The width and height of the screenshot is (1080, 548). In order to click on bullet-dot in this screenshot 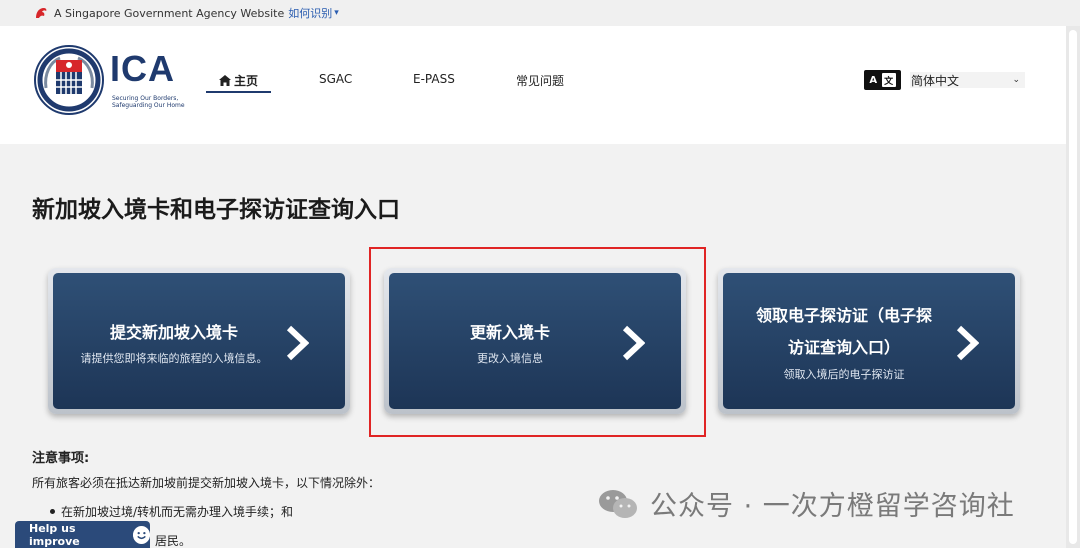, I will do `click(52, 511)`.